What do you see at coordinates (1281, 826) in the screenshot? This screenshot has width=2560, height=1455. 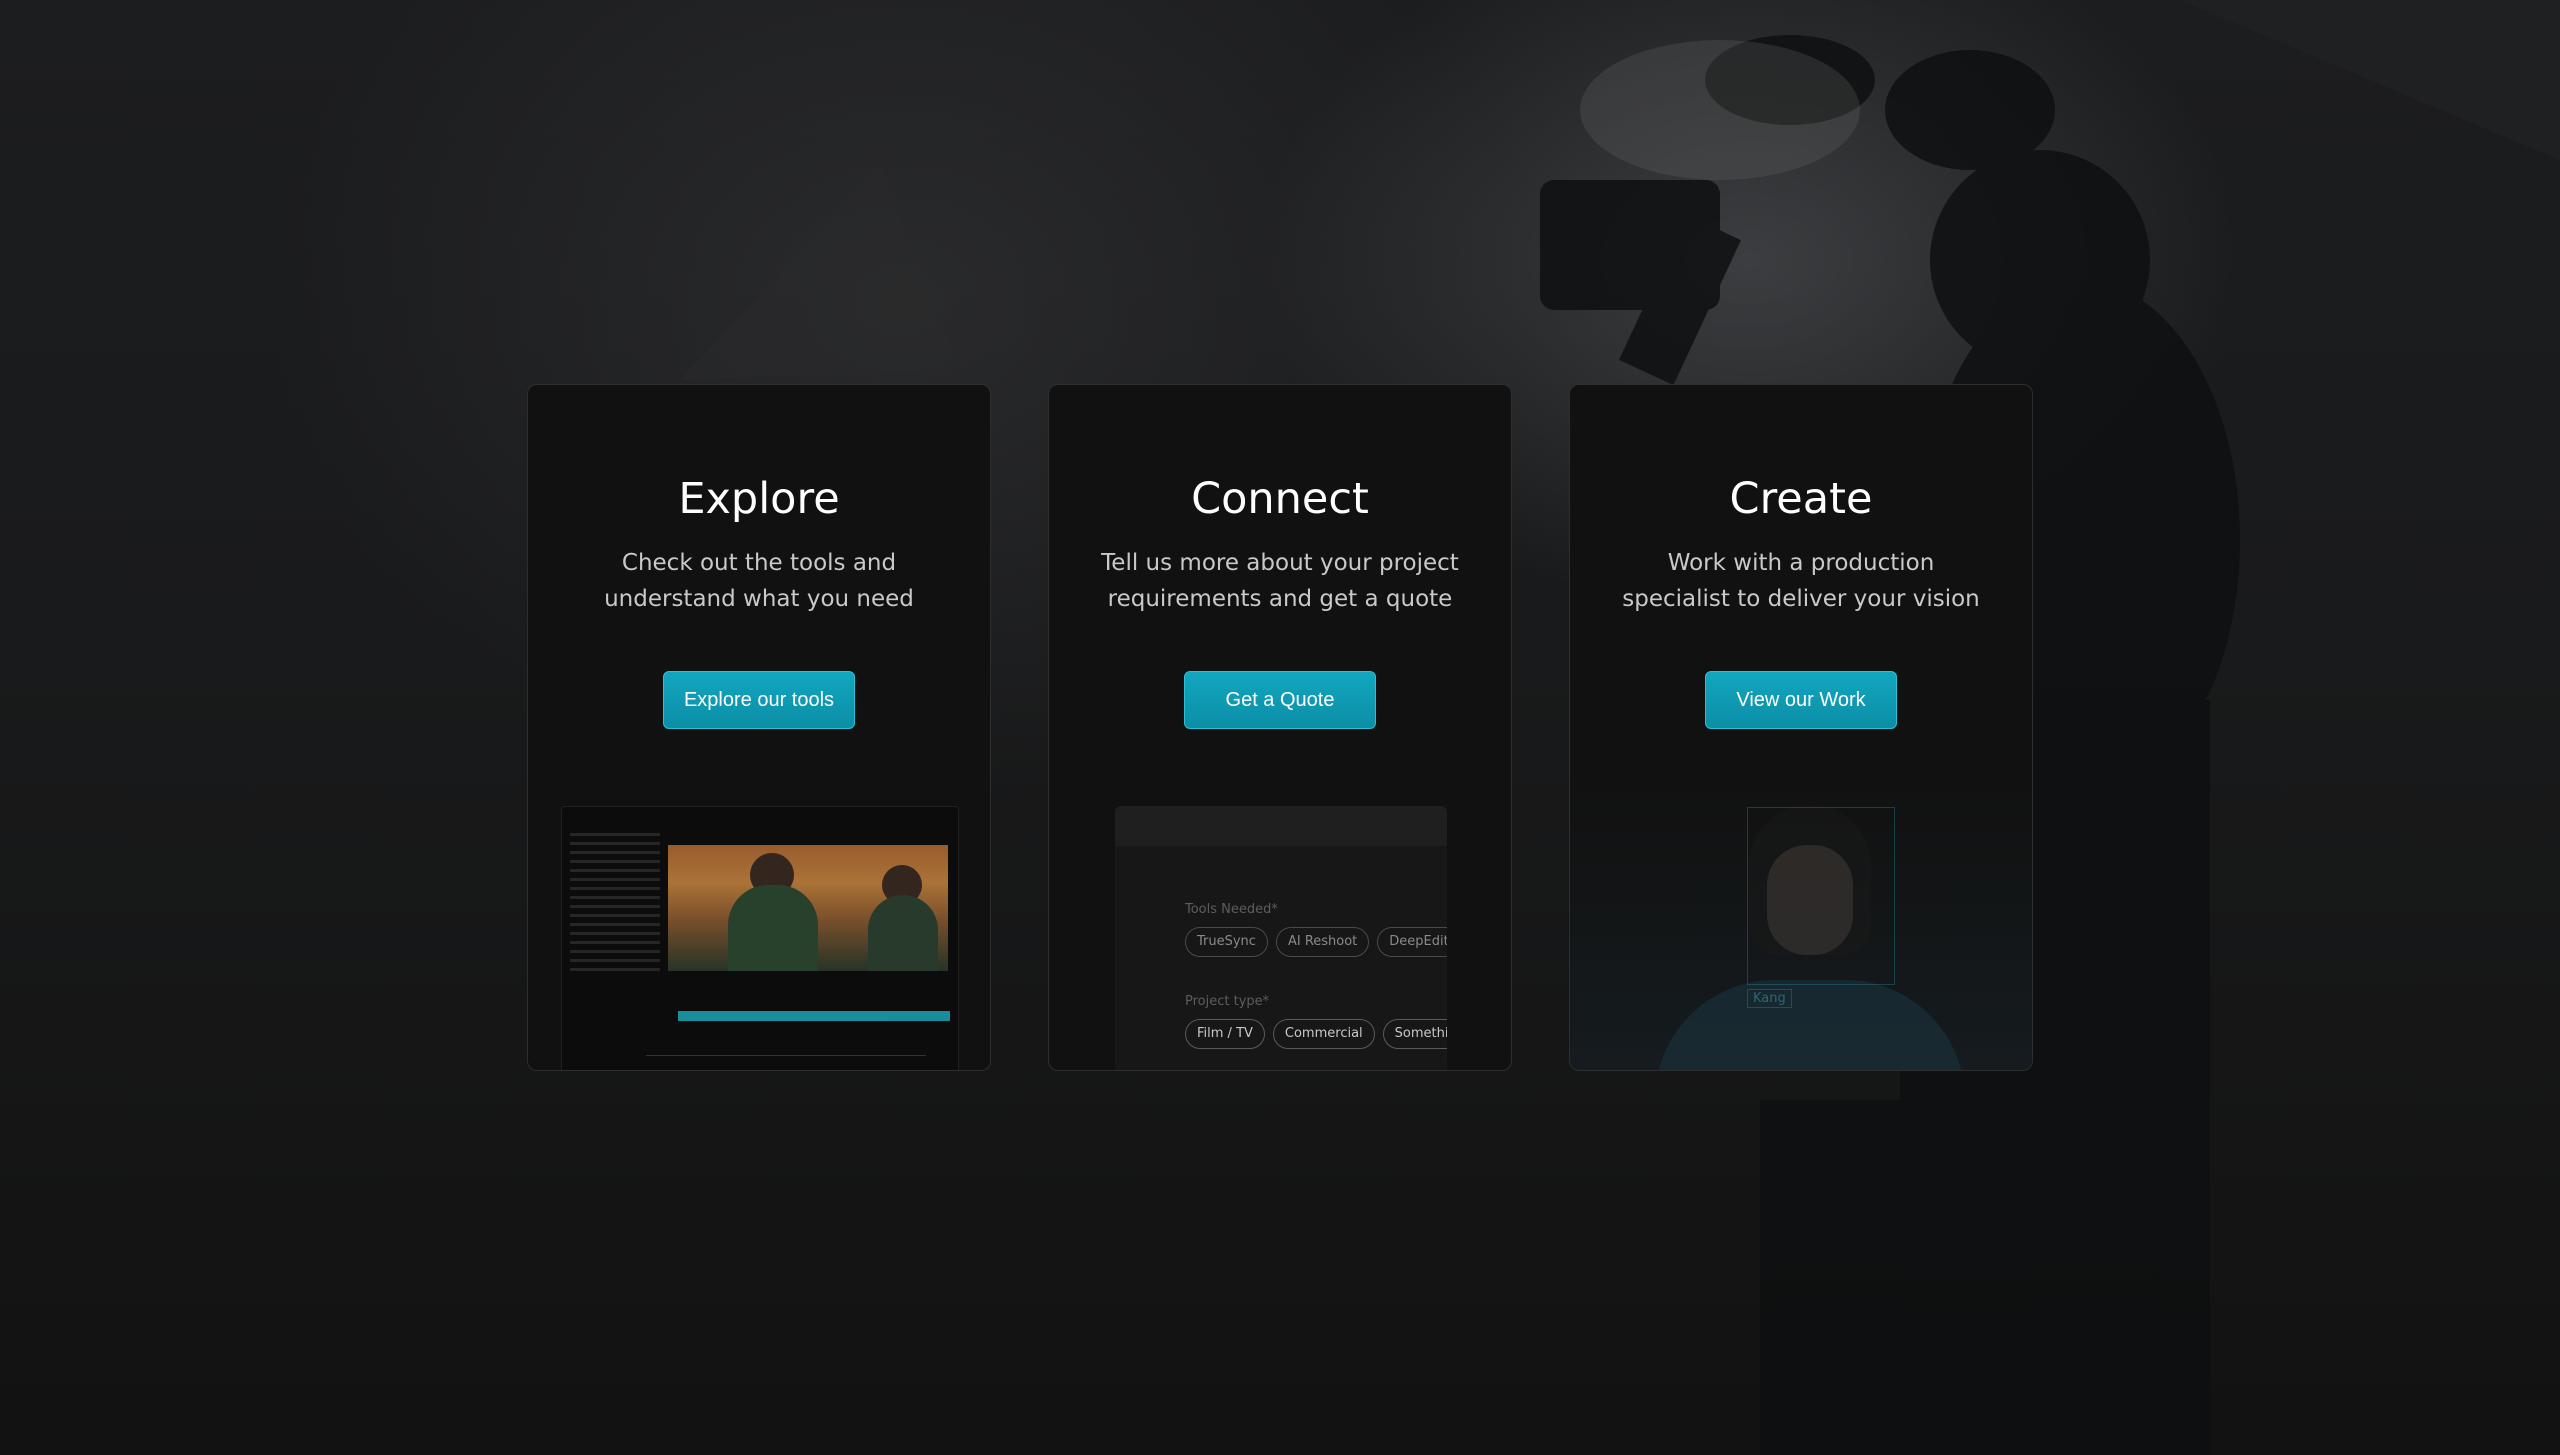 I see `form-header` at bounding box center [1281, 826].